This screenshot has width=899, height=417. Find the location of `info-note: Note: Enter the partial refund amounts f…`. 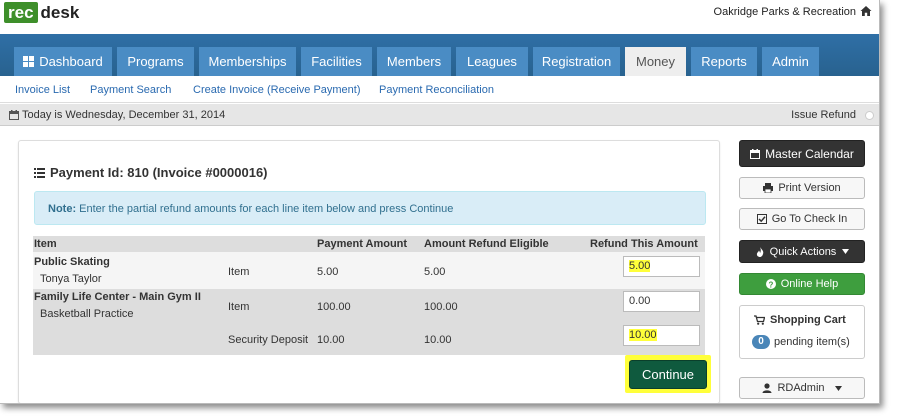

info-note: Note: Enter the partial refund amounts f… is located at coordinates (370, 208).